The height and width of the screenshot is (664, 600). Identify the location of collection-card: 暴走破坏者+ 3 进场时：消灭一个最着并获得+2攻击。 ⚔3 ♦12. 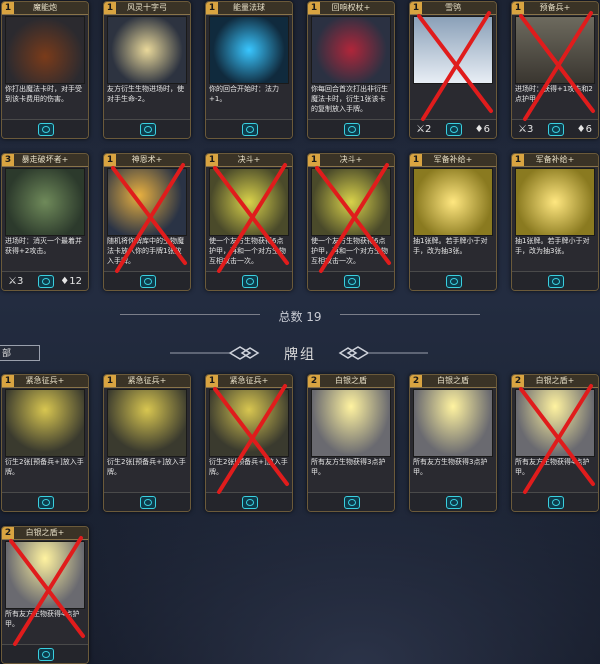
(45, 222).